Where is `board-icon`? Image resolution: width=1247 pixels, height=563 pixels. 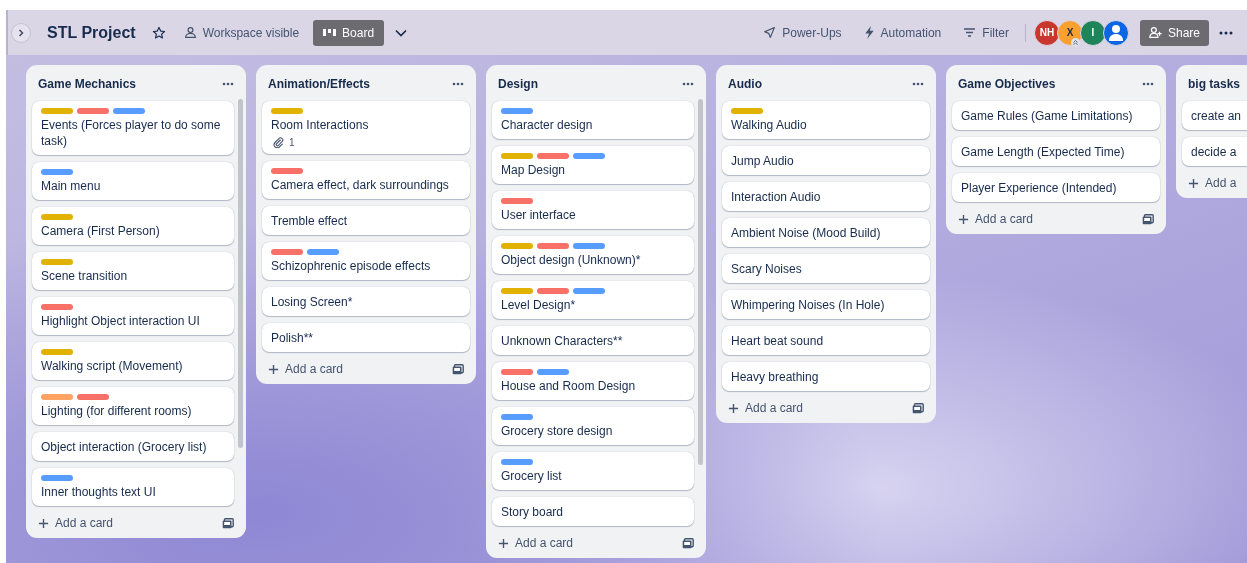 board-icon is located at coordinates (330, 32).